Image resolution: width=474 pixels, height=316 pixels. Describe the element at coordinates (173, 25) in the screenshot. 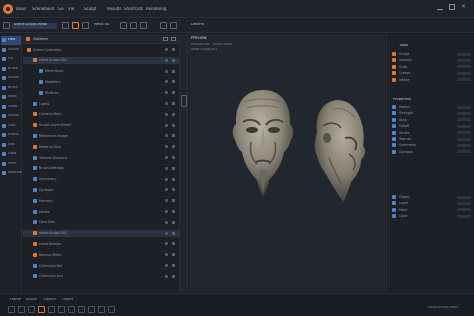

I see `menu-icon` at that location.